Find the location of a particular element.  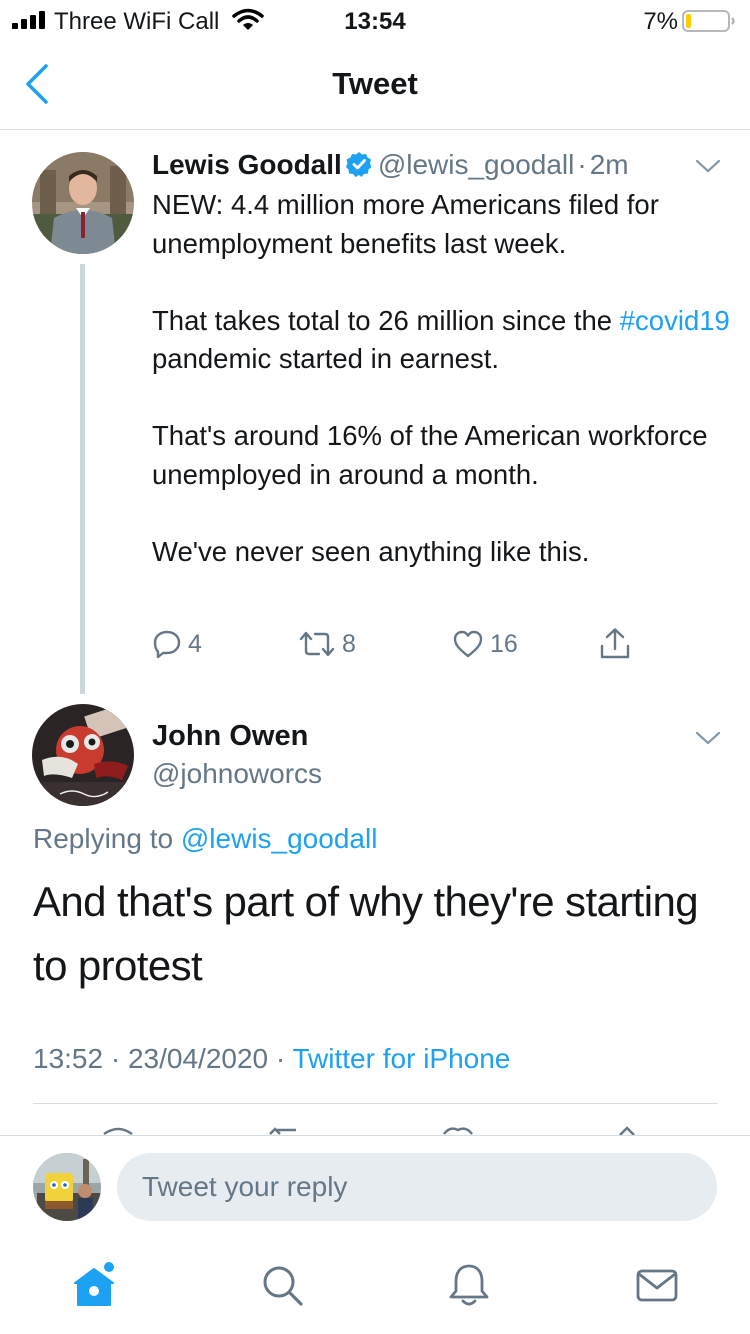

retweet-icon is located at coordinates (317, 644).